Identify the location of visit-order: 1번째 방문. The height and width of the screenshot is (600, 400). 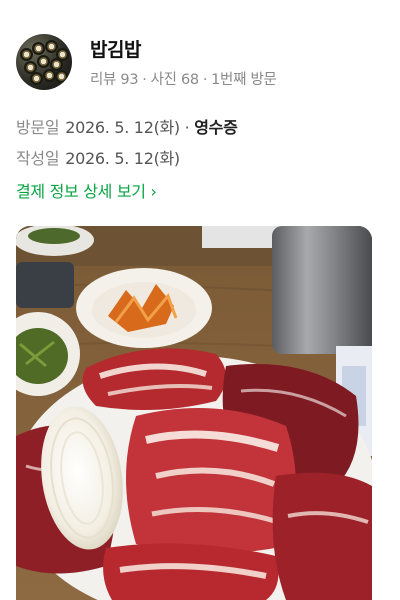
(244, 80).